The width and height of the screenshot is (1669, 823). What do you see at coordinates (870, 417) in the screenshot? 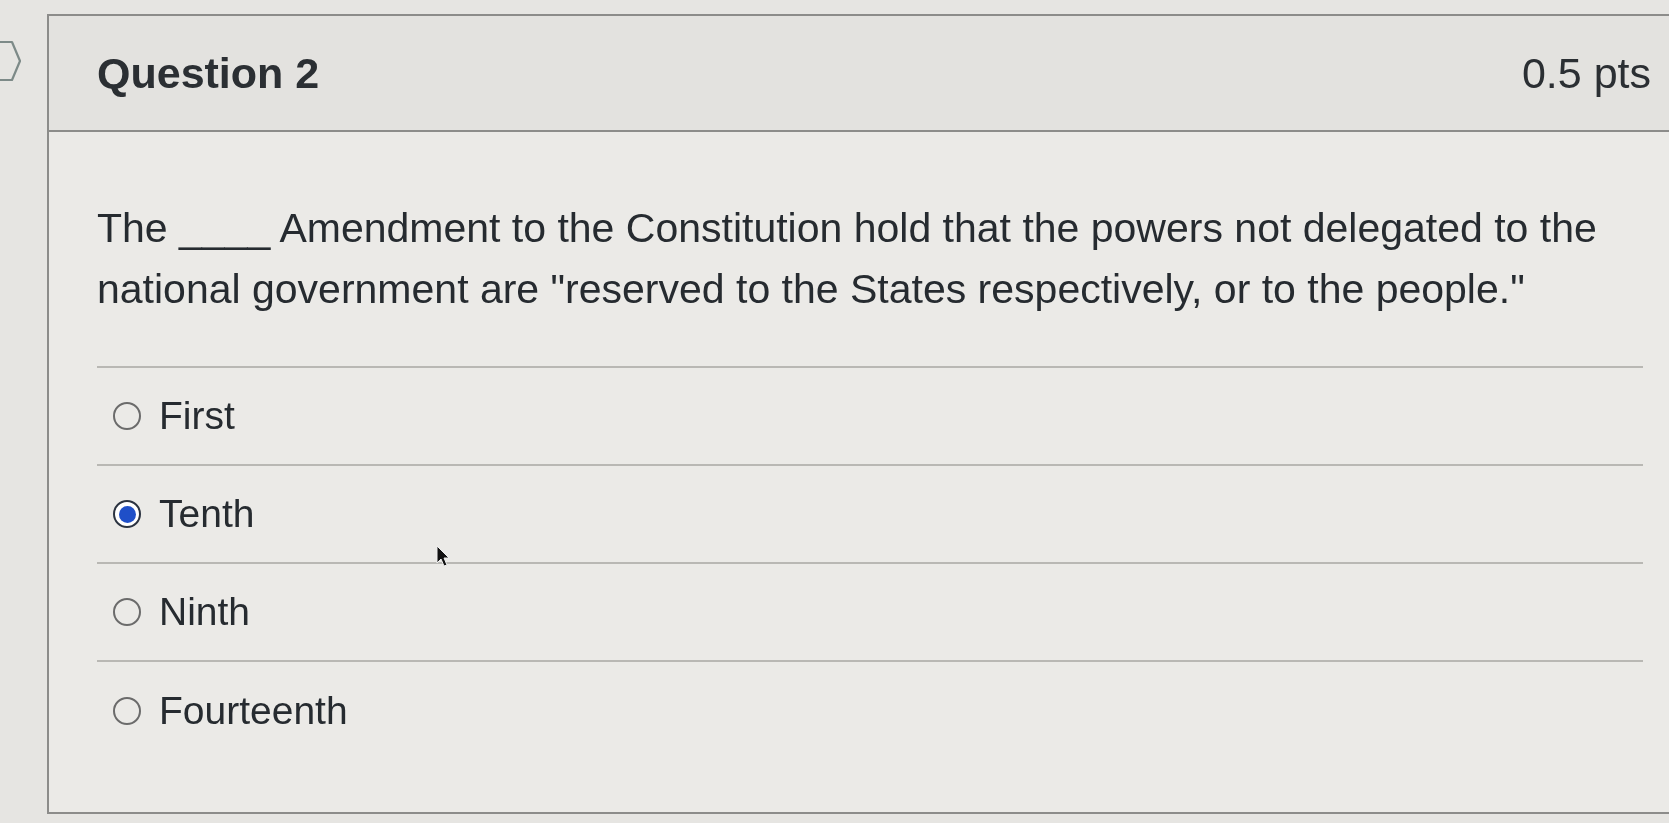
I see `answer-option: First` at bounding box center [870, 417].